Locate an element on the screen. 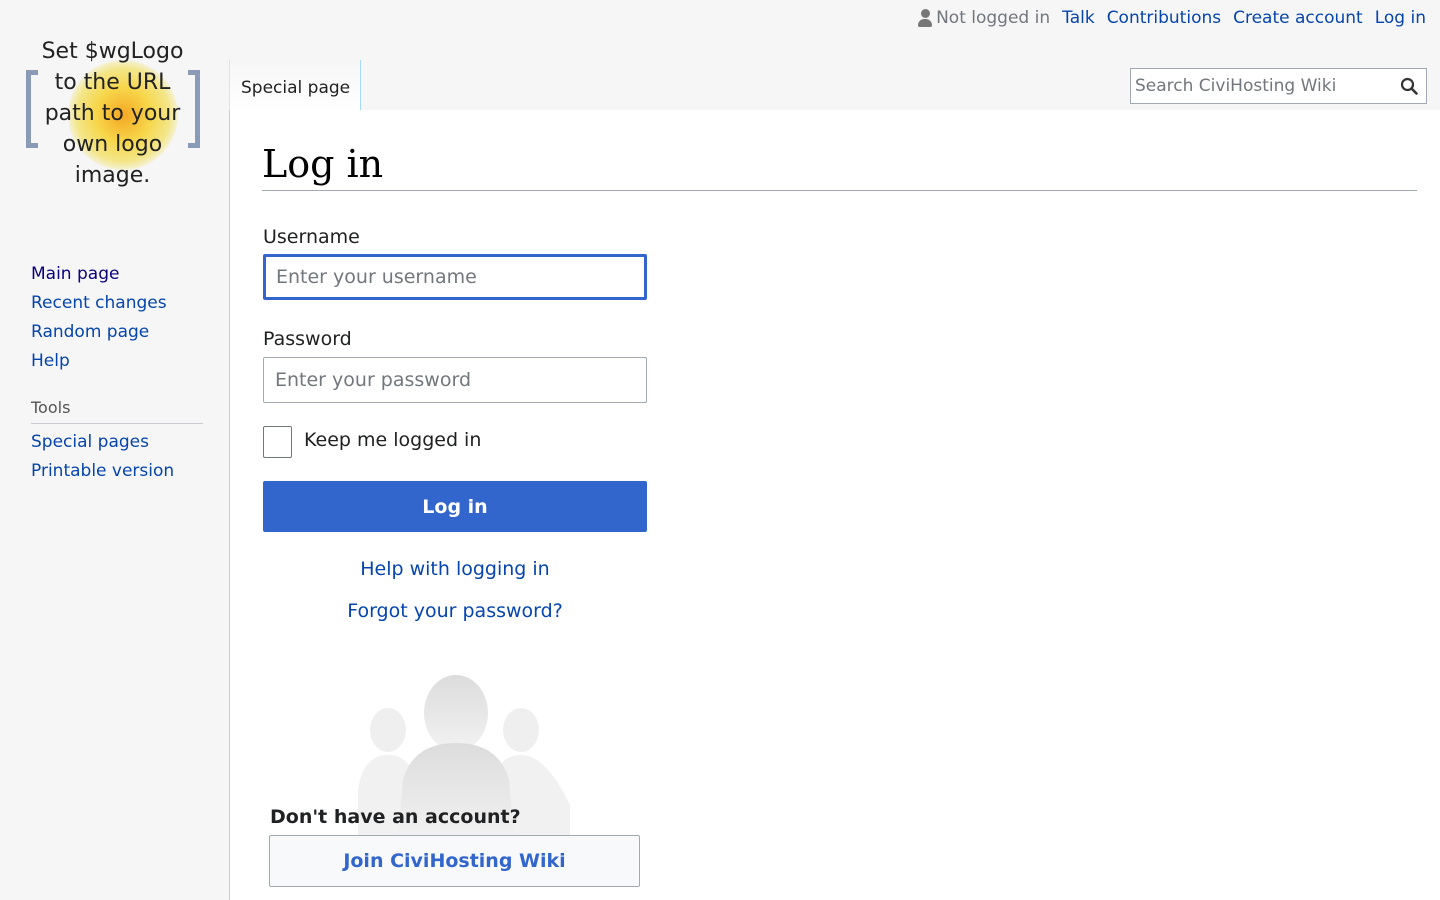 This screenshot has width=1440, height=900. sidebar-item-random-page: Random page is located at coordinates (129, 332).